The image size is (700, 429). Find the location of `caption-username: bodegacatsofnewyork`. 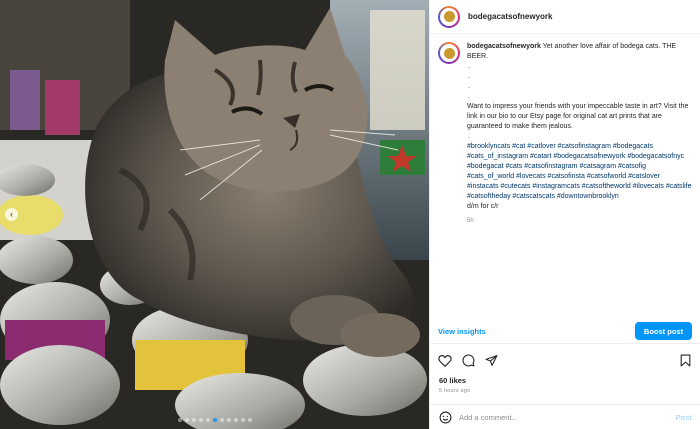

caption-username: bodegacatsofnewyork is located at coordinates (504, 46).